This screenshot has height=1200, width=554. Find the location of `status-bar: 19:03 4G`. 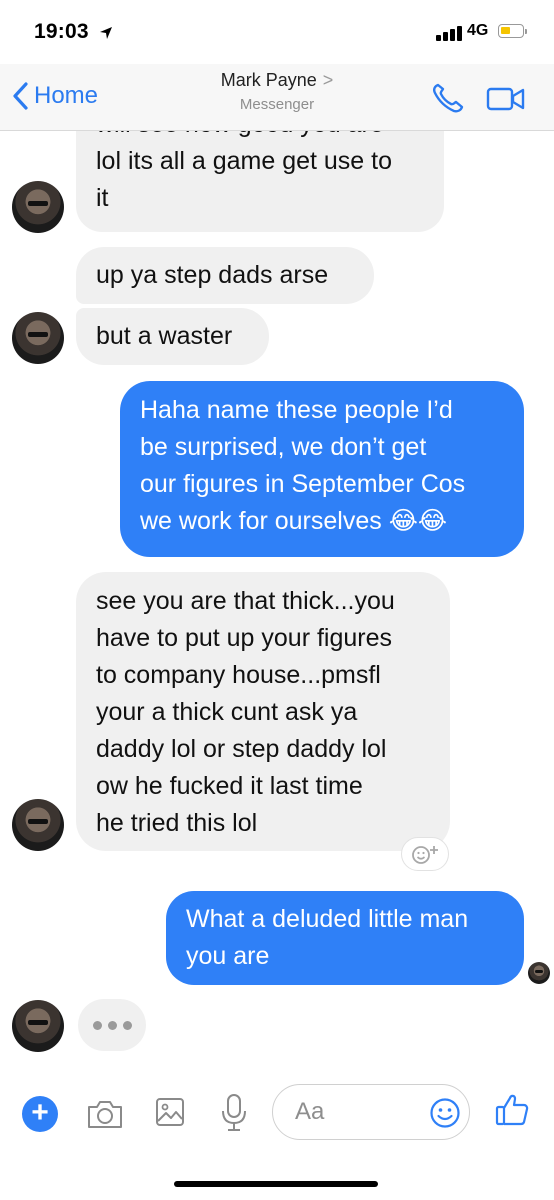

status-bar: 19:03 4G is located at coordinates (277, 32).